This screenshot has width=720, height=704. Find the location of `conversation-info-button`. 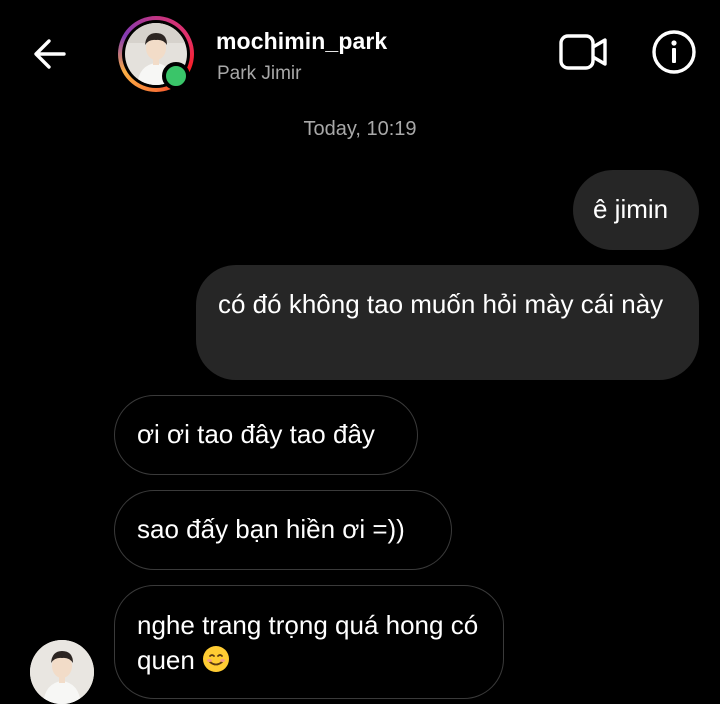

conversation-info-button is located at coordinates (674, 52).